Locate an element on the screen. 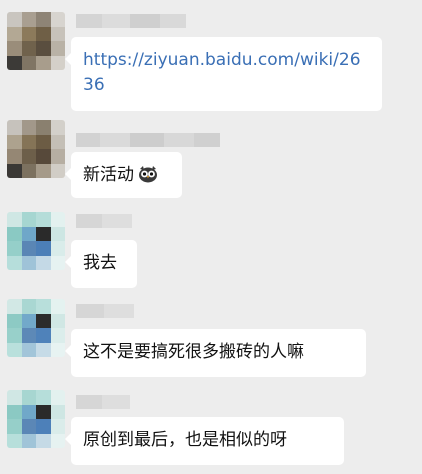 This screenshot has height=474, width=422. message-text: 我去 is located at coordinates (100, 263).